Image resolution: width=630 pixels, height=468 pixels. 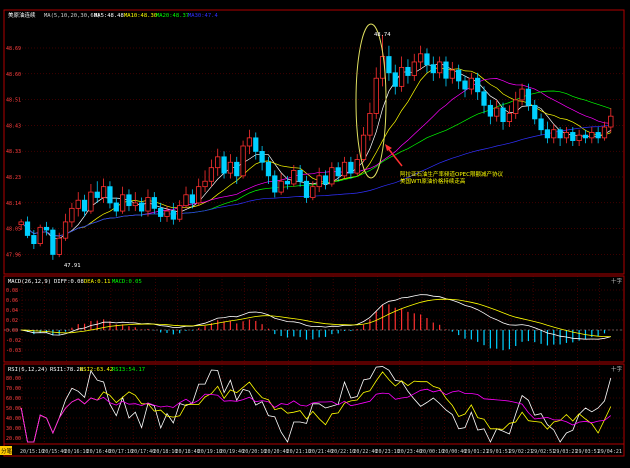 What do you see at coordinates (13, 351) in the screenshot?
I see `macd-tick-label: -0.03` at bounding box center [13, 351].